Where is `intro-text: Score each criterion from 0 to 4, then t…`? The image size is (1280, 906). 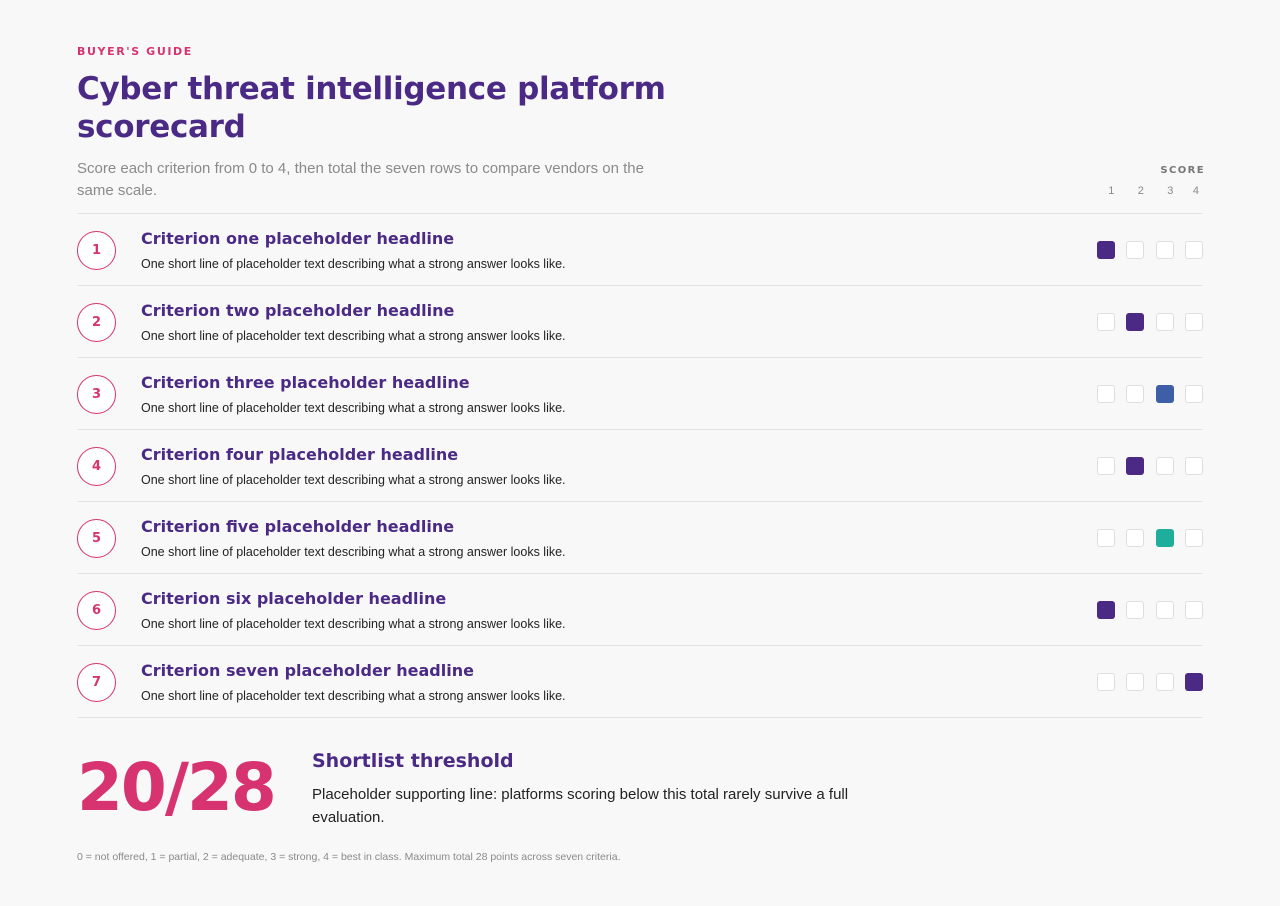
intro-text: Score each criterion from 0 to 4, then t… is located at coordinates (360, 179).